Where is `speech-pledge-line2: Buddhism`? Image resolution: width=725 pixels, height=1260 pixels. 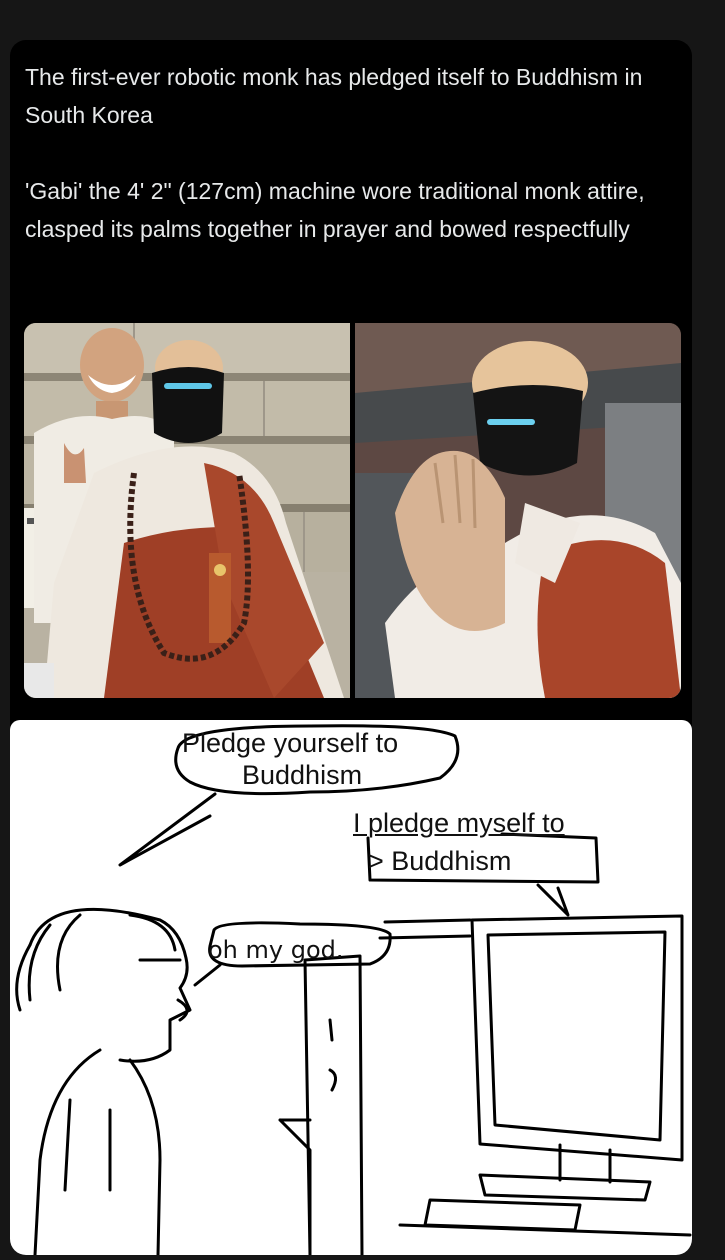
speech-pledge-line2: Buddhism is located at coordinates (302, 775).